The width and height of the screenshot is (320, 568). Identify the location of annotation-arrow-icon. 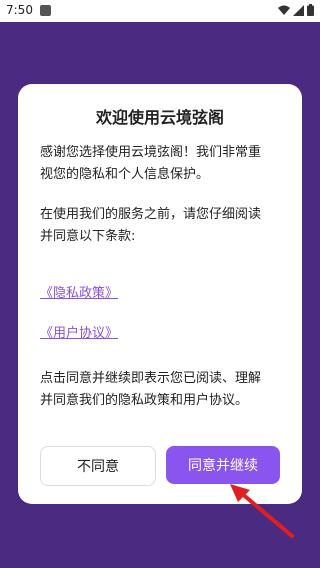
(262, 511).